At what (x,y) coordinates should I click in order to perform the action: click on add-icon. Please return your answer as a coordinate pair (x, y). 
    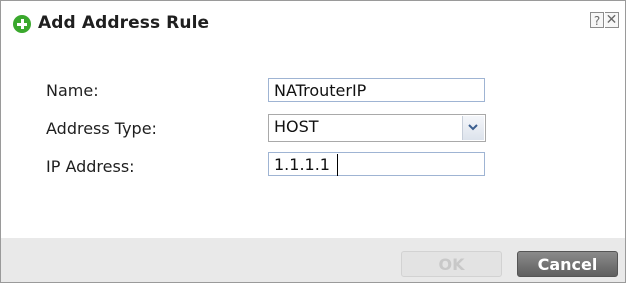
    Looking at the image, I should click on (22, 24).